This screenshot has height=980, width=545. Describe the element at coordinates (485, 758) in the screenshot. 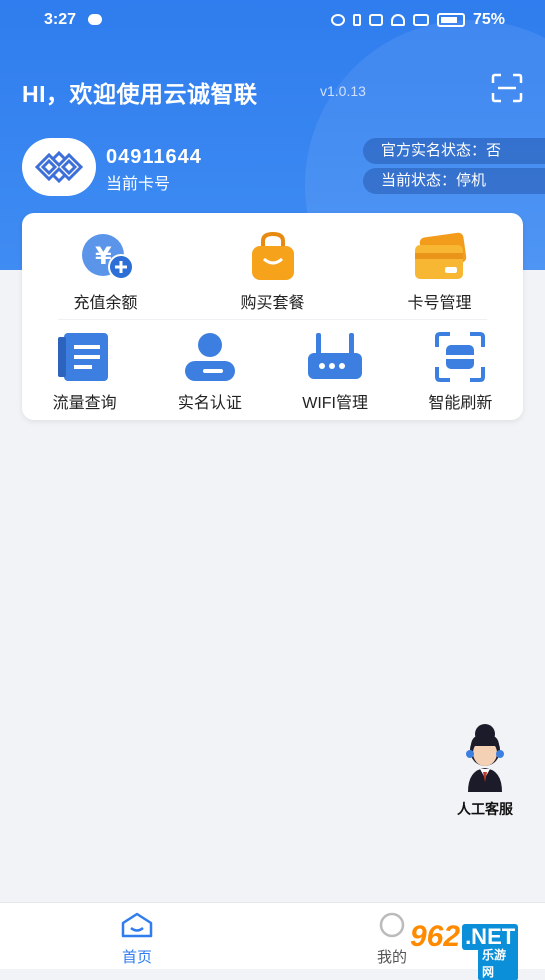

I see `customer-service-agent-icon` at that location.